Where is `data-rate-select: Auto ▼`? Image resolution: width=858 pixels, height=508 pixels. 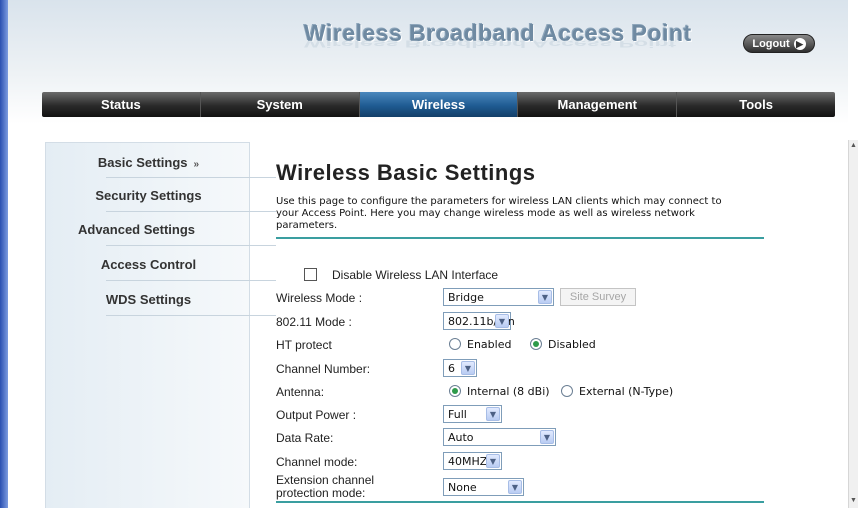
data-rate-select: Auto ▼ is located at coordinates (499, 437).